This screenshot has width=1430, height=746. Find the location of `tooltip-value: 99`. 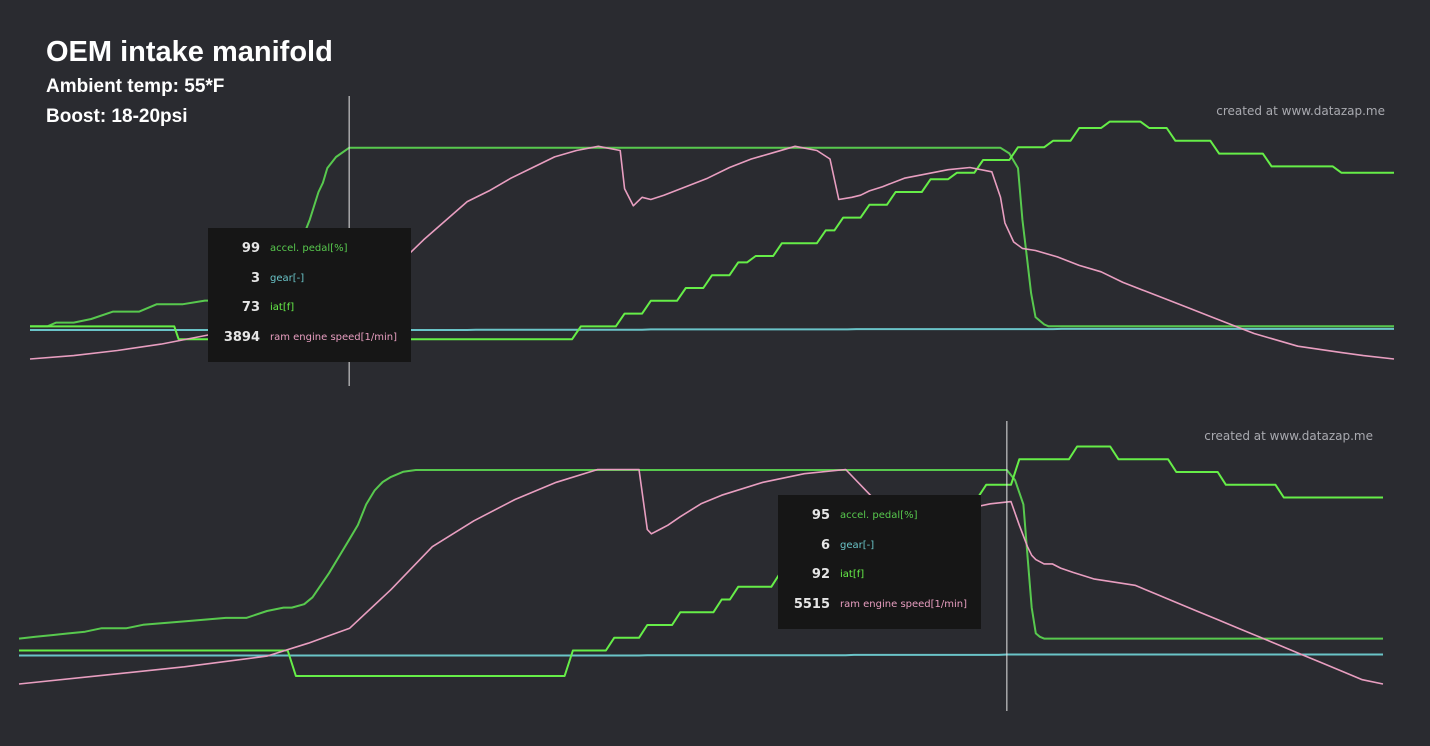

tooltip-value: 99 is located at coordinates (250, 249).